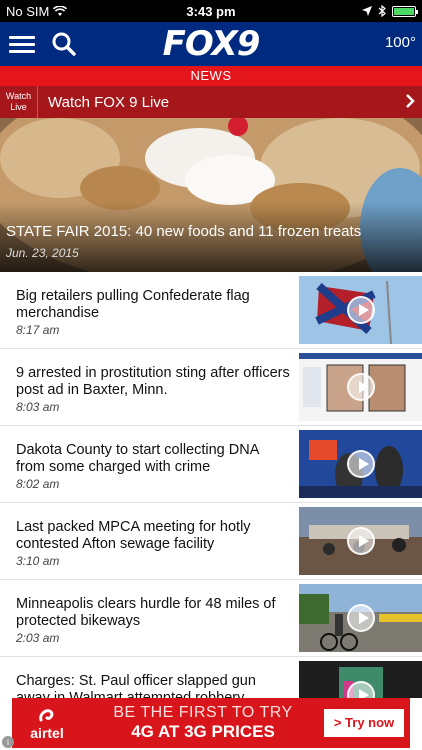 This screenshot has width=422, height=750. Describe the element at coordinates (405, 11) in the screenshot. I see `battery-icon` at that location.